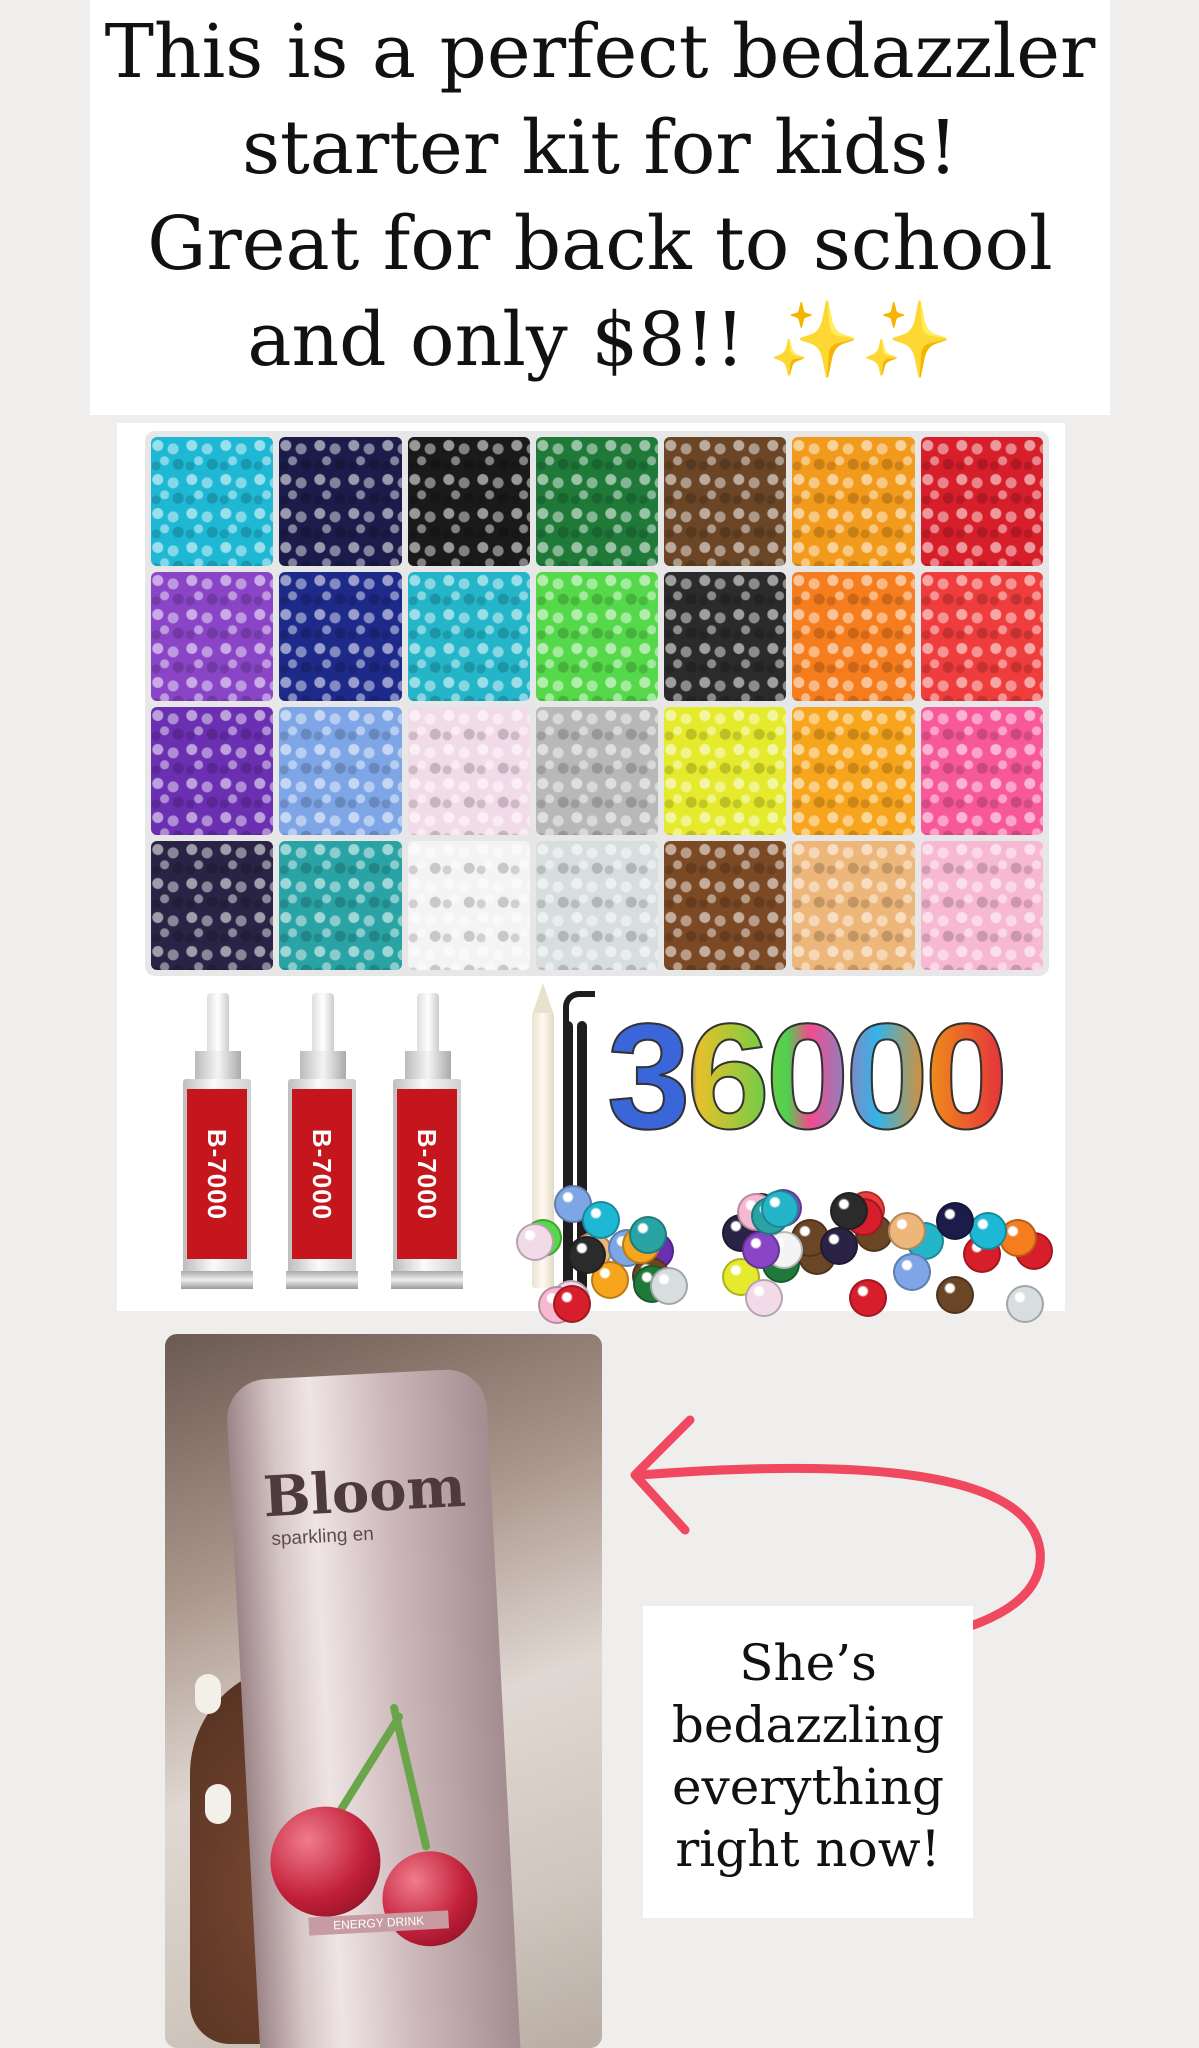 This screenshot has height=2048, width=1199. I want to click on can-subtitle: sparkling en, so click(322, 1537).